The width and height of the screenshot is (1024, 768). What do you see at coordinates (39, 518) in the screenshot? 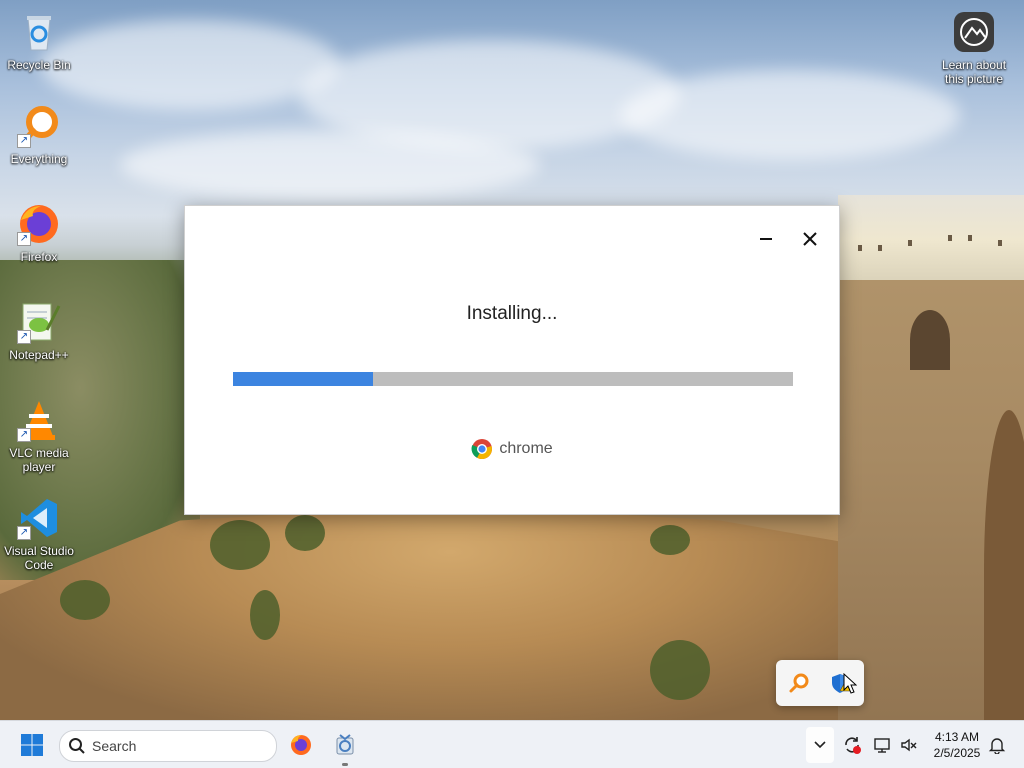
I see `vscode-icon: ↗` at bounding box center [39, 518].